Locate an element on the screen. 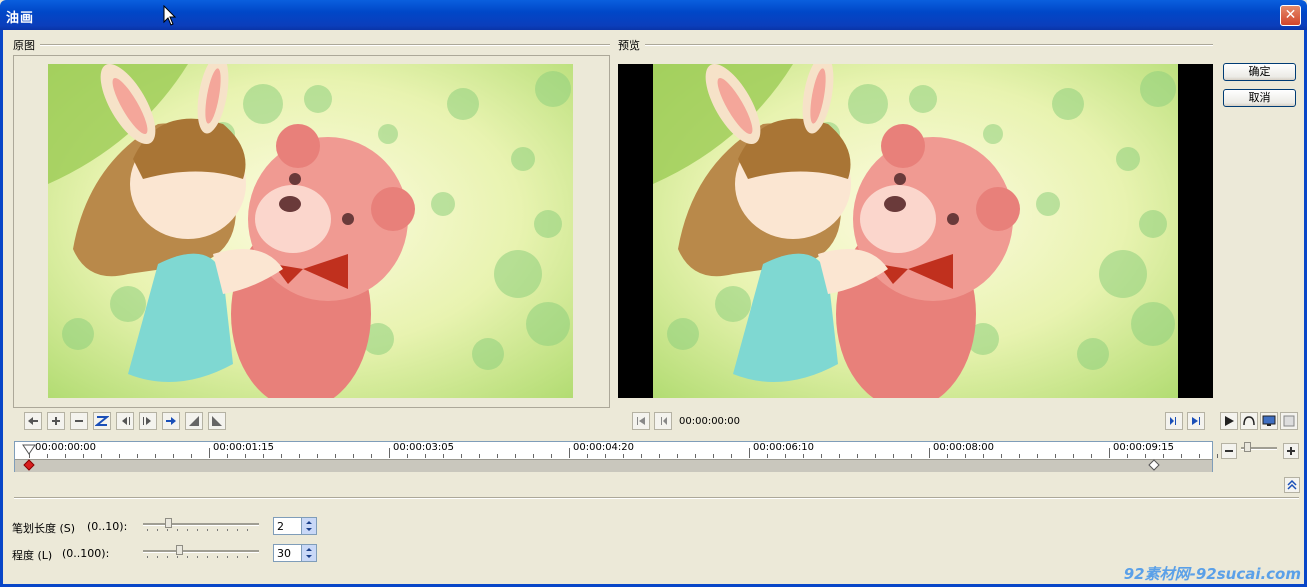 The width and height of the screenshot is (1307, 587). zoom-in-icon is located at coordinates (1291, 451).